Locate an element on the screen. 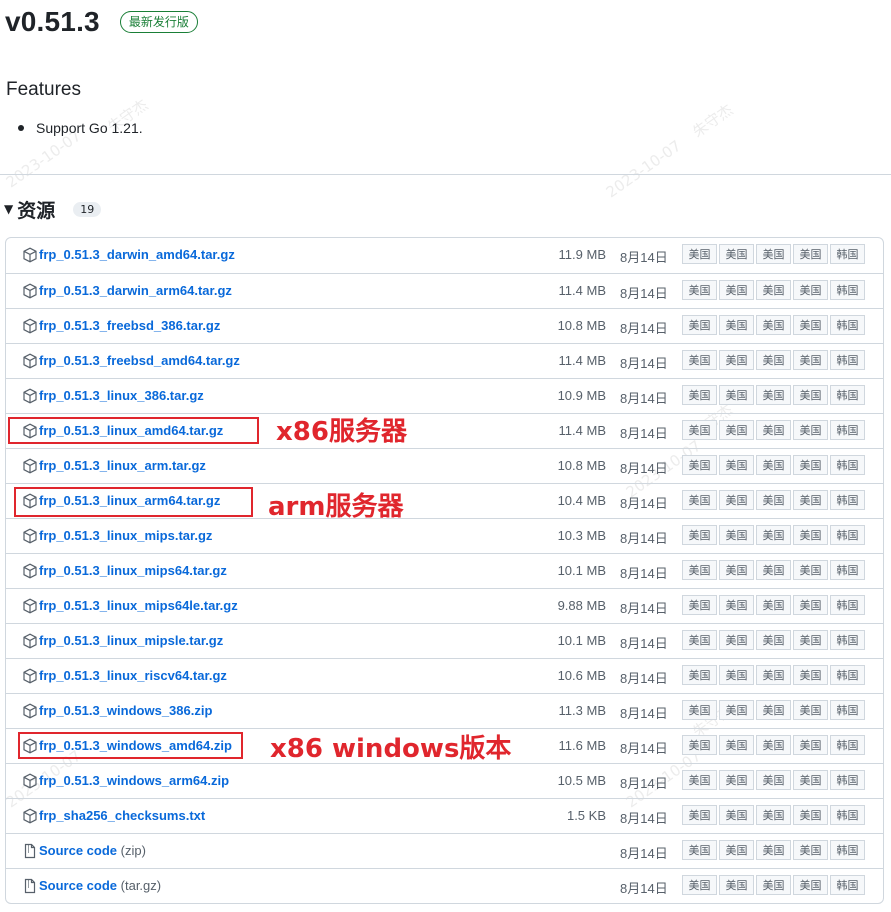 The height and width of the screenshot is (912, 891). asset-download-link: frp_0.51.3_linux_arm.tar.gz is located at coordinates (122, 465).